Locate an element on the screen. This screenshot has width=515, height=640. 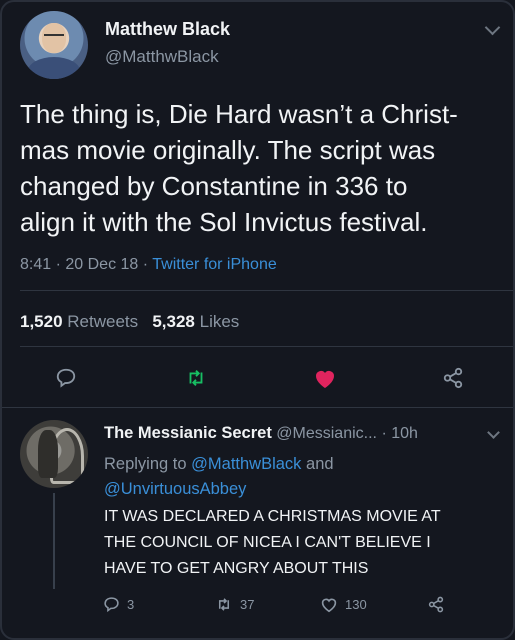
avatar-figure is located at coordinates (48, 454).